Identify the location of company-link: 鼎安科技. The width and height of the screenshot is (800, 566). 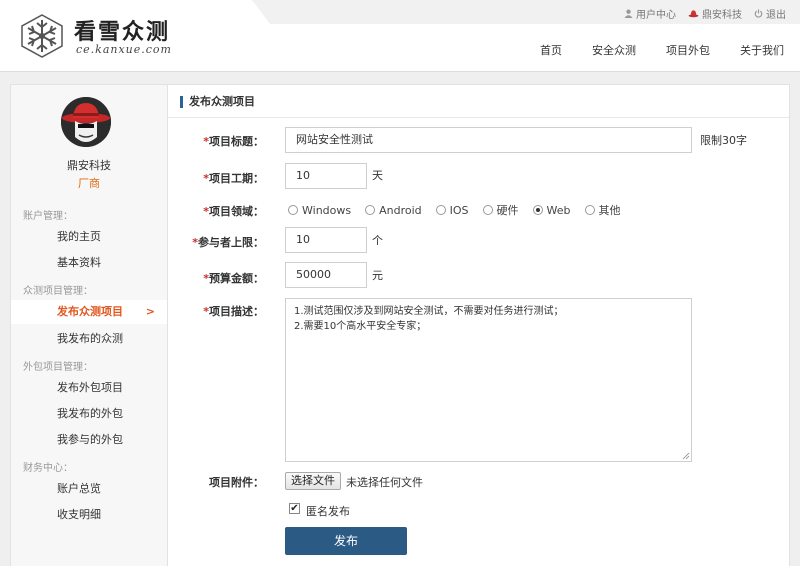
(715, 13).